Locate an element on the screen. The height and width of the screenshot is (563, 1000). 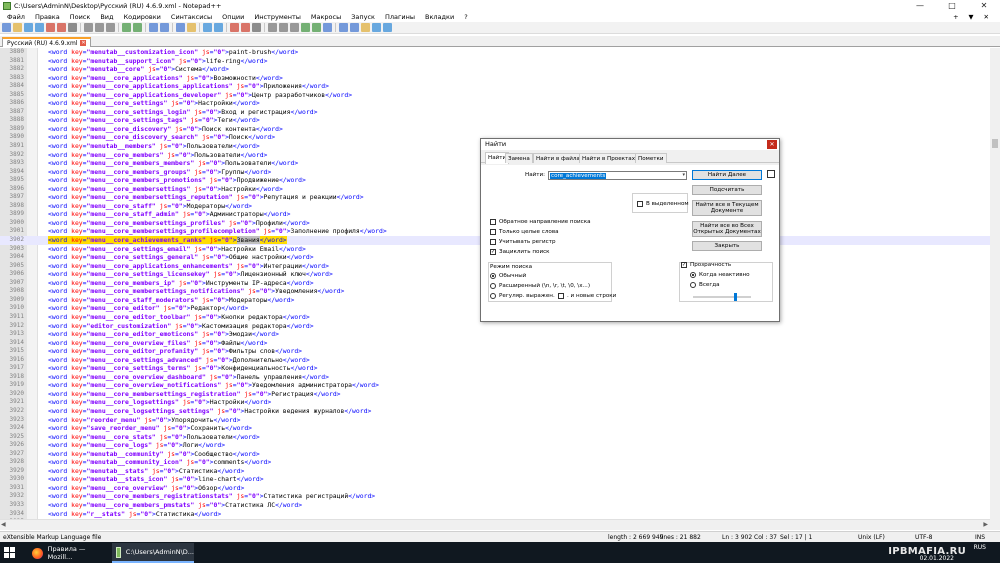
transparency-checkbox: ✓ Прозрачность is located at coordinates (706, 265).